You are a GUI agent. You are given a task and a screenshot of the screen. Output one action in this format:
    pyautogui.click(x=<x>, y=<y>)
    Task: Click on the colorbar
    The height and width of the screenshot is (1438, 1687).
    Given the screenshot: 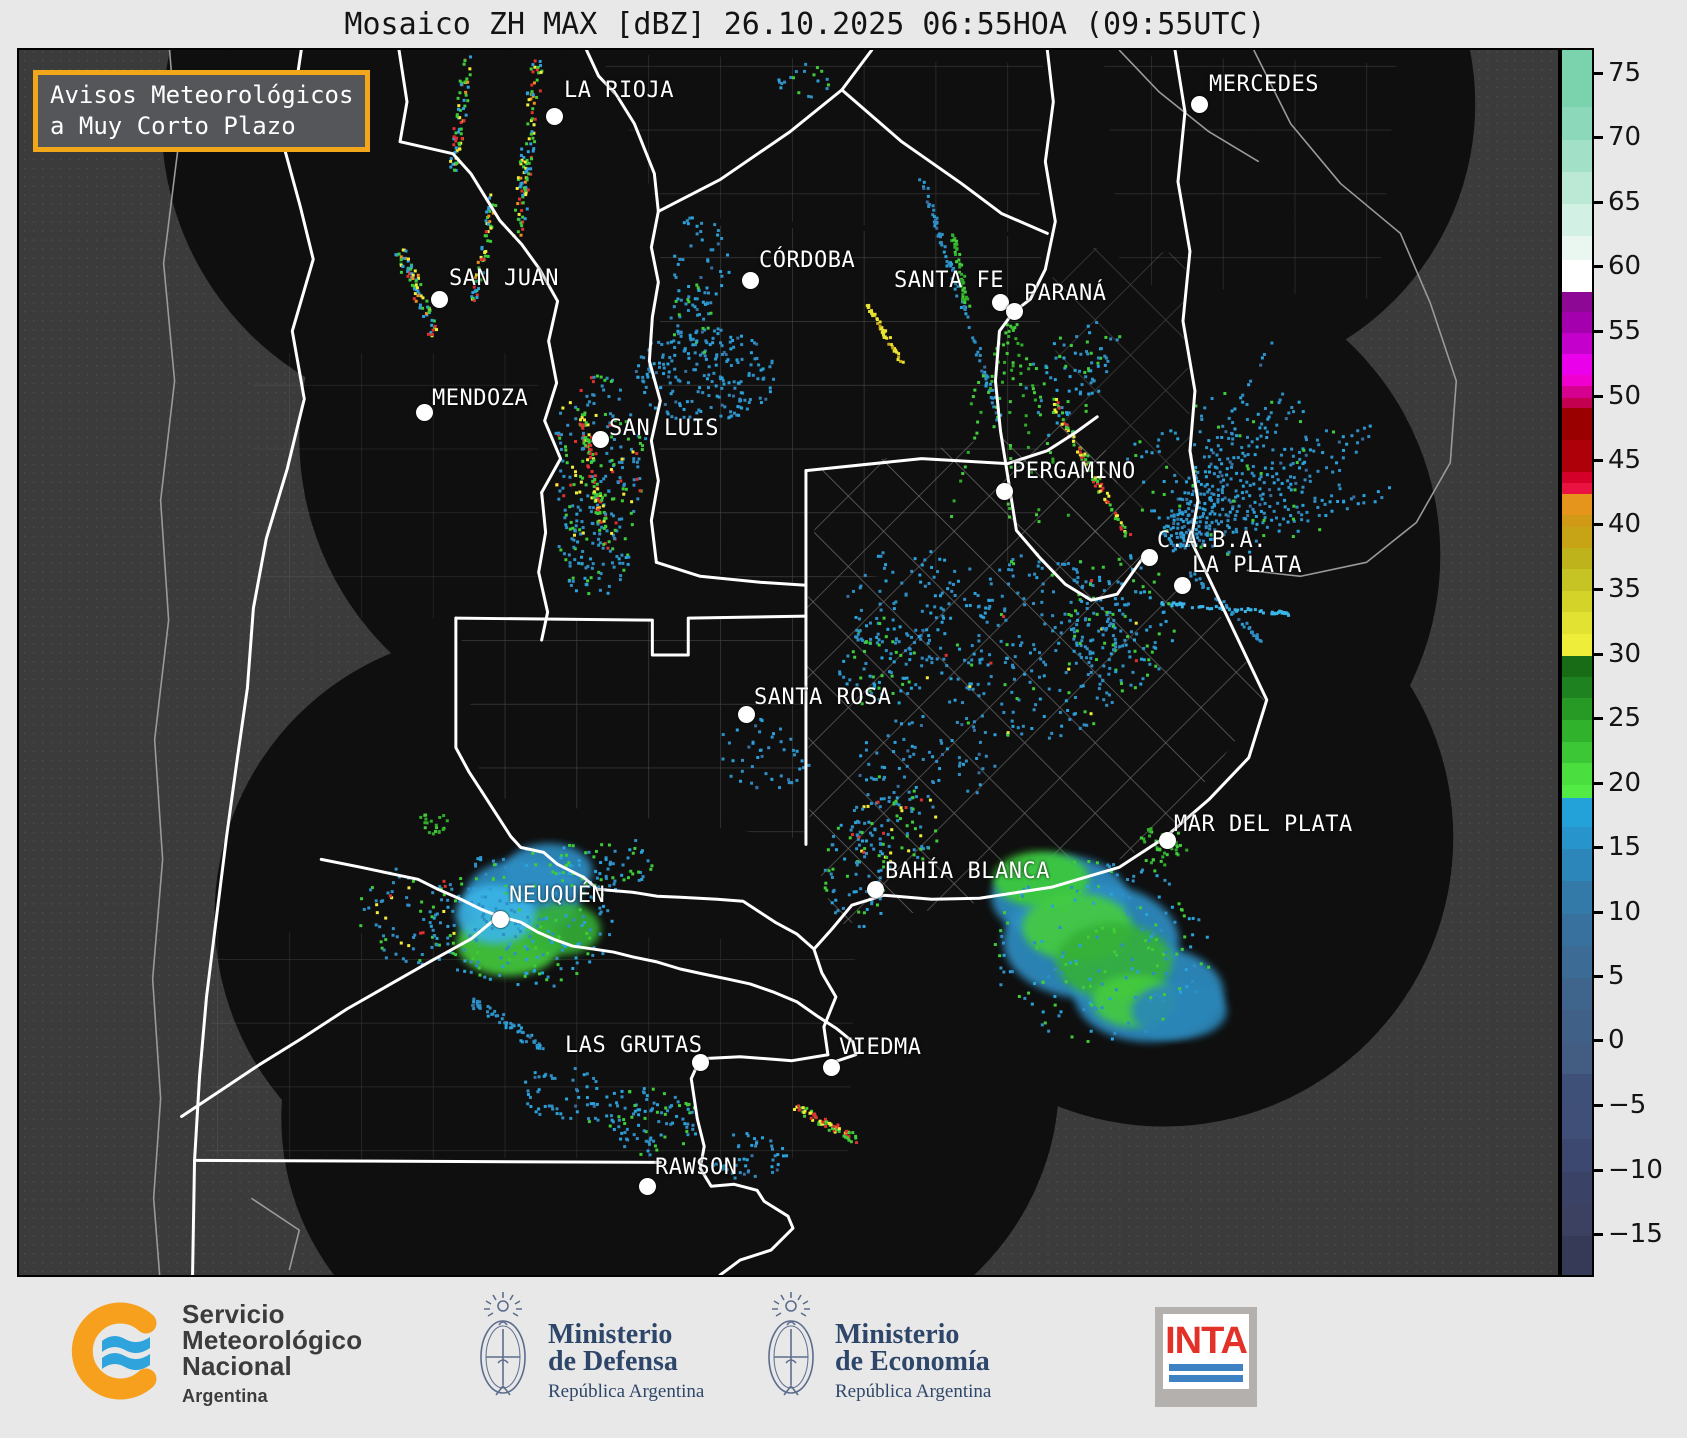 What is the action you would take?
    pyautogui.click(x=1577, y=662)
    